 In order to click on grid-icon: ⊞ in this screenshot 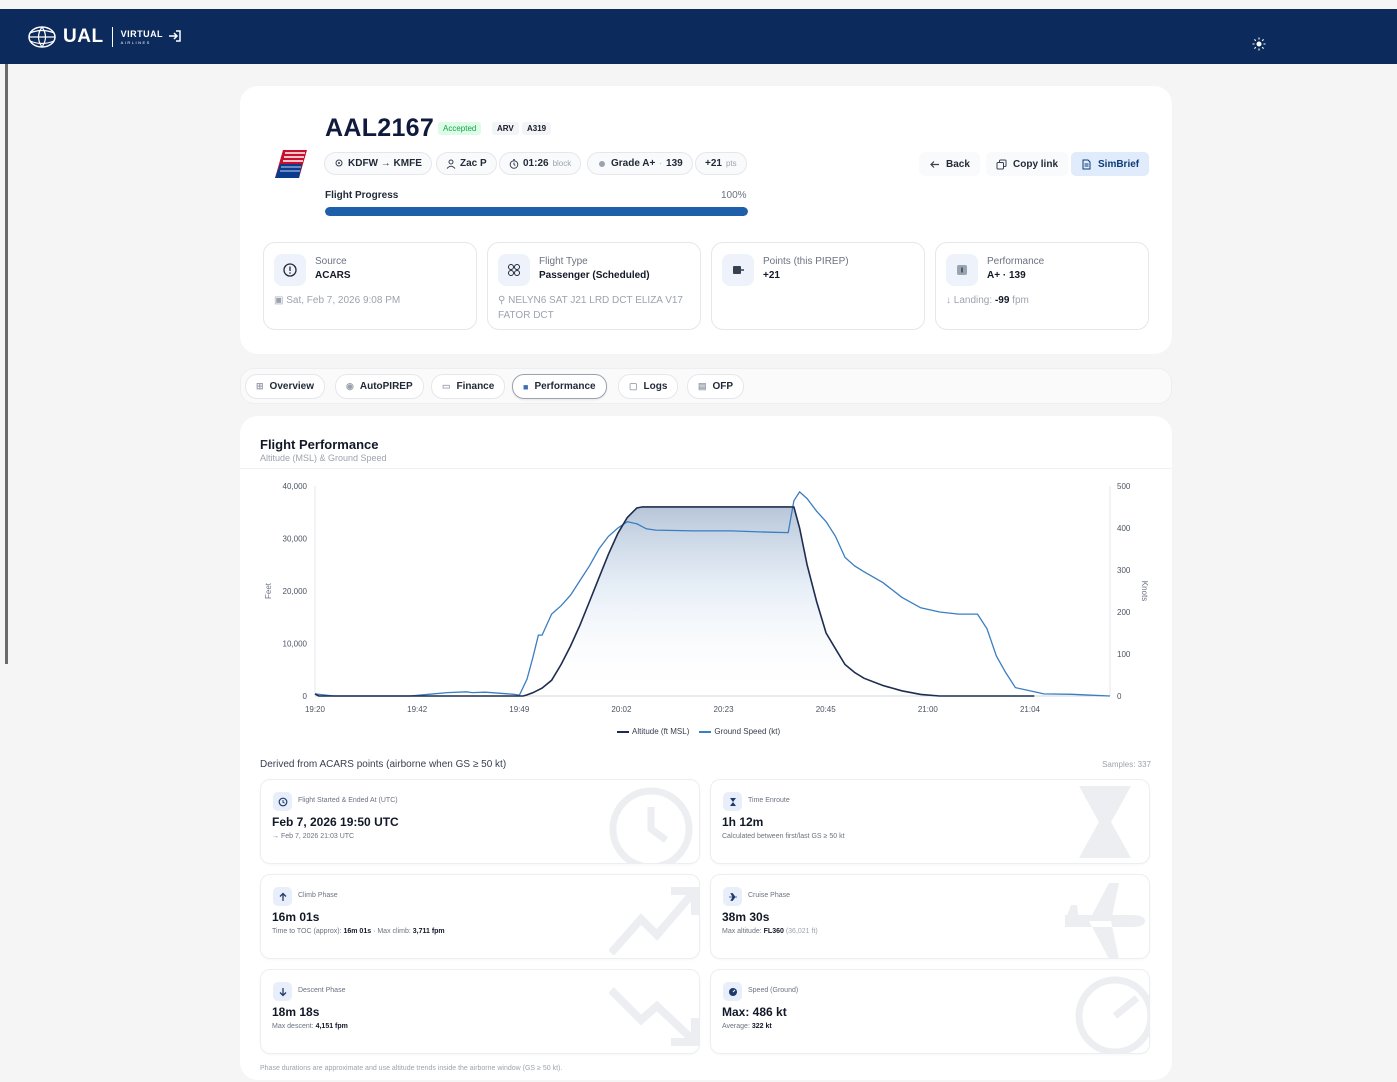, I will do `click(260, 386)`.